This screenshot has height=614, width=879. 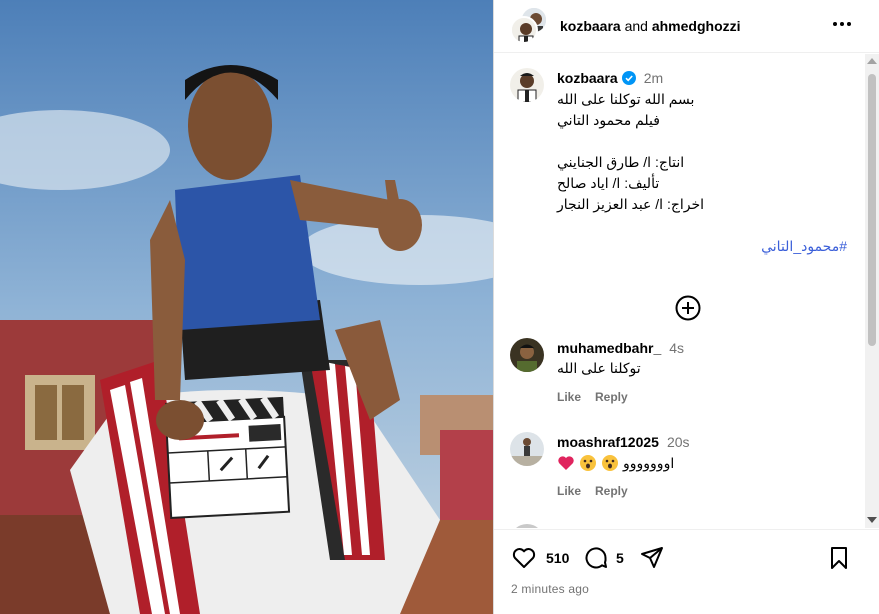 What do you see at coordinates (587, 78) in the screenshot?
I see `caption-username: kozbaara` at bounding box center [587, 78].